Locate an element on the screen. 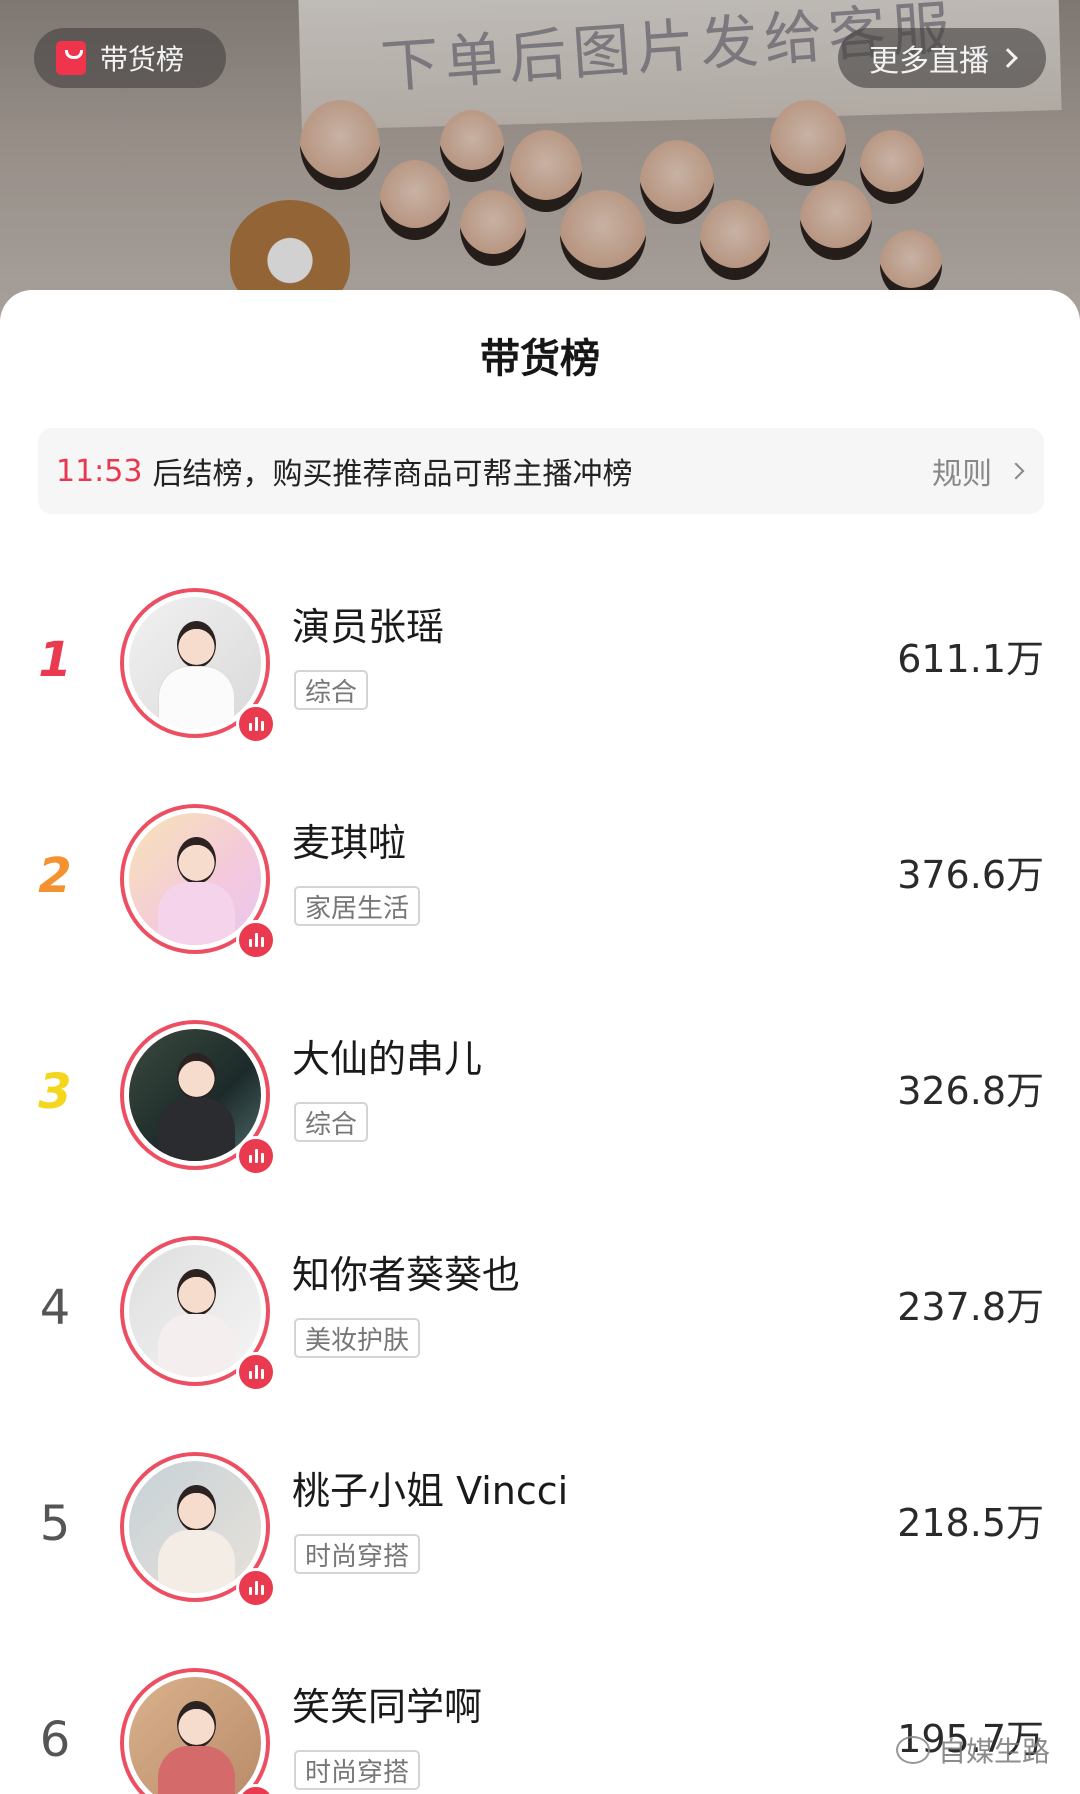 The image size is (1080, 1794). wechat-watermark: 自媒生路 is located at coordinates (972, 1750).